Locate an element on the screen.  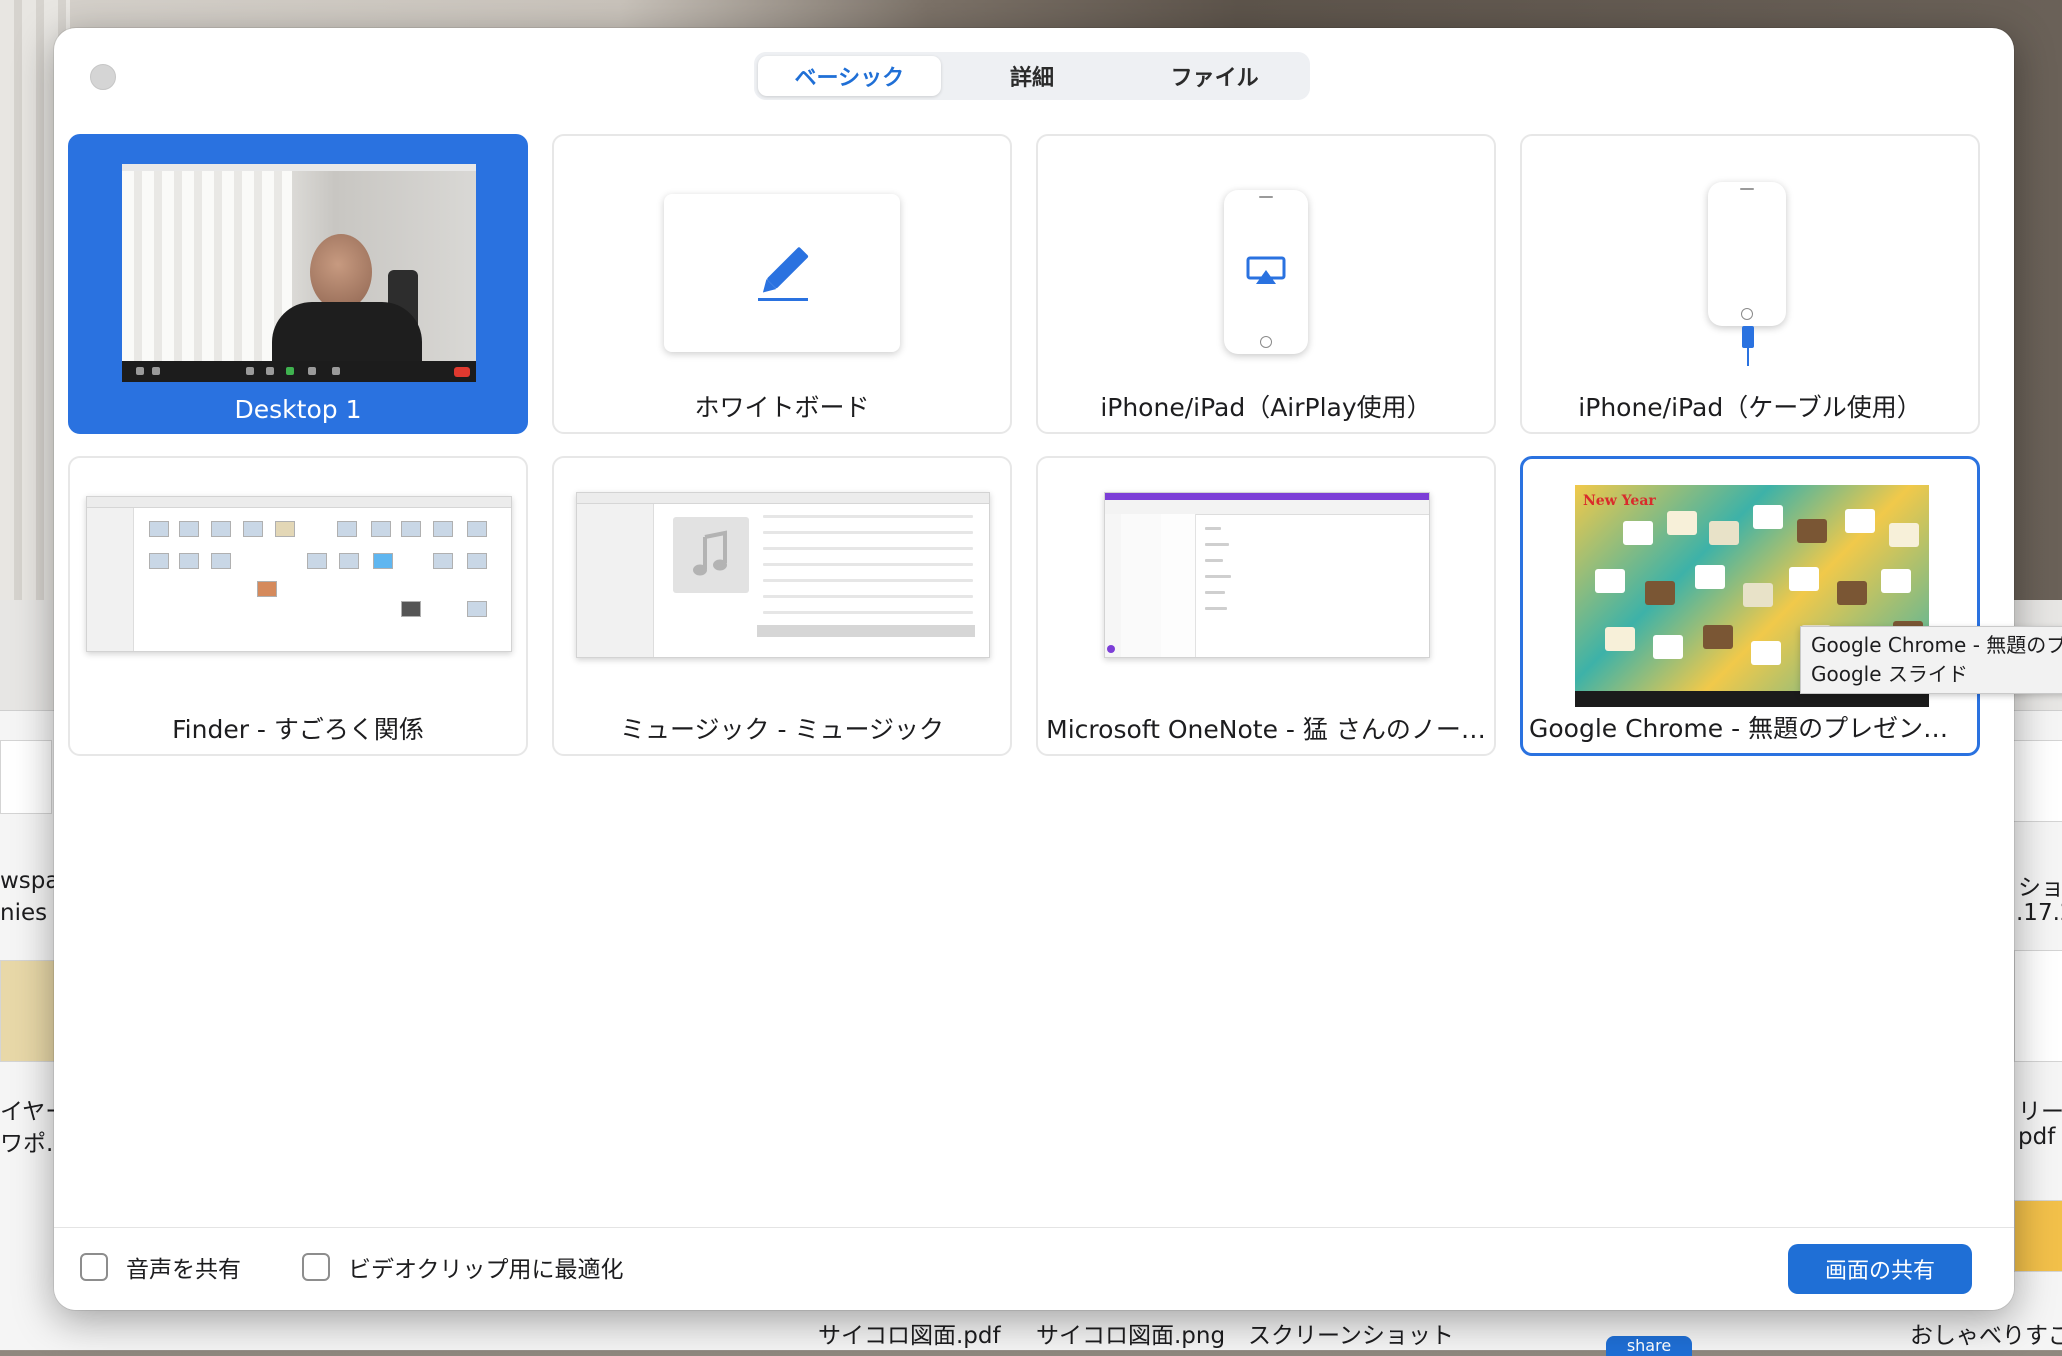
airplay-icon is located at coordinates (1266, 270).